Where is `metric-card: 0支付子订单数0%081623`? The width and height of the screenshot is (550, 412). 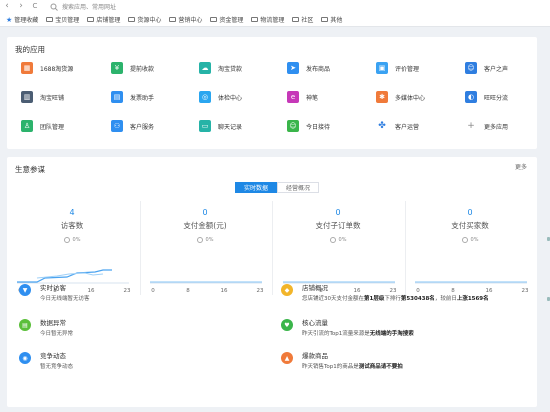
metric-card: 0支付子订单数0%081623 is located at coordinates (338, 248).